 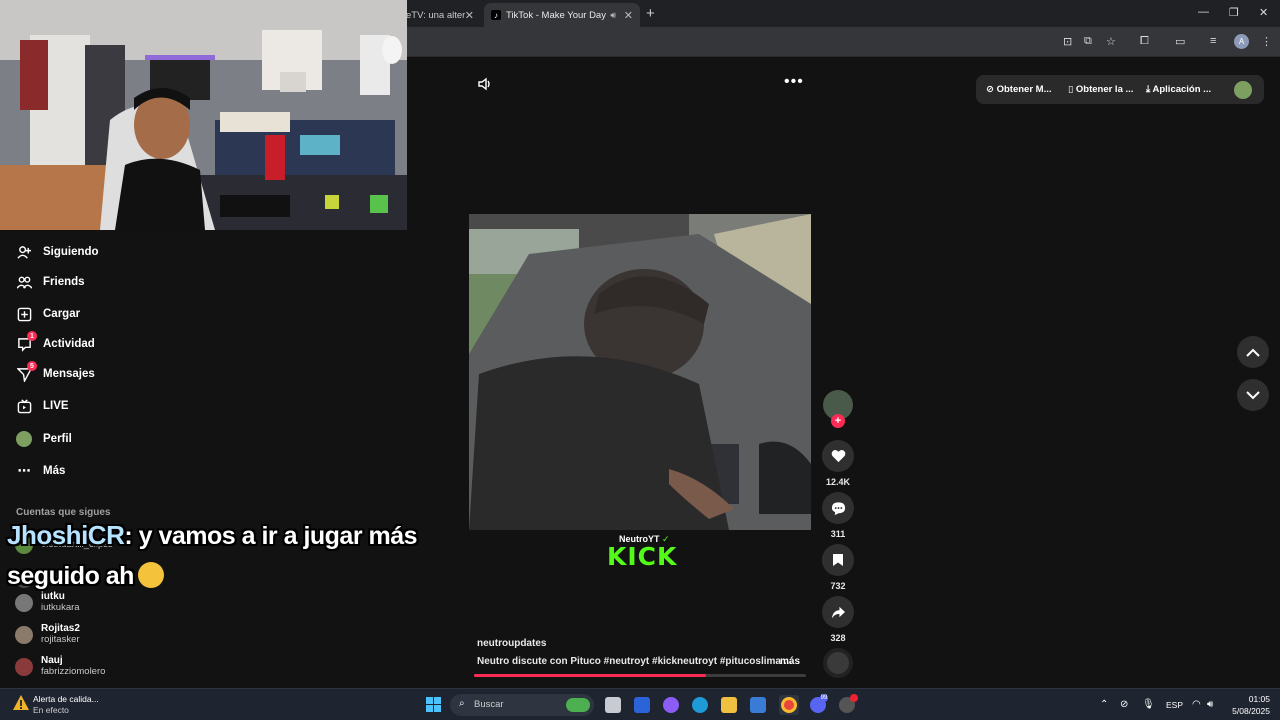 I want to click on kick-watermark: KICK, so click(x=642, y=556).